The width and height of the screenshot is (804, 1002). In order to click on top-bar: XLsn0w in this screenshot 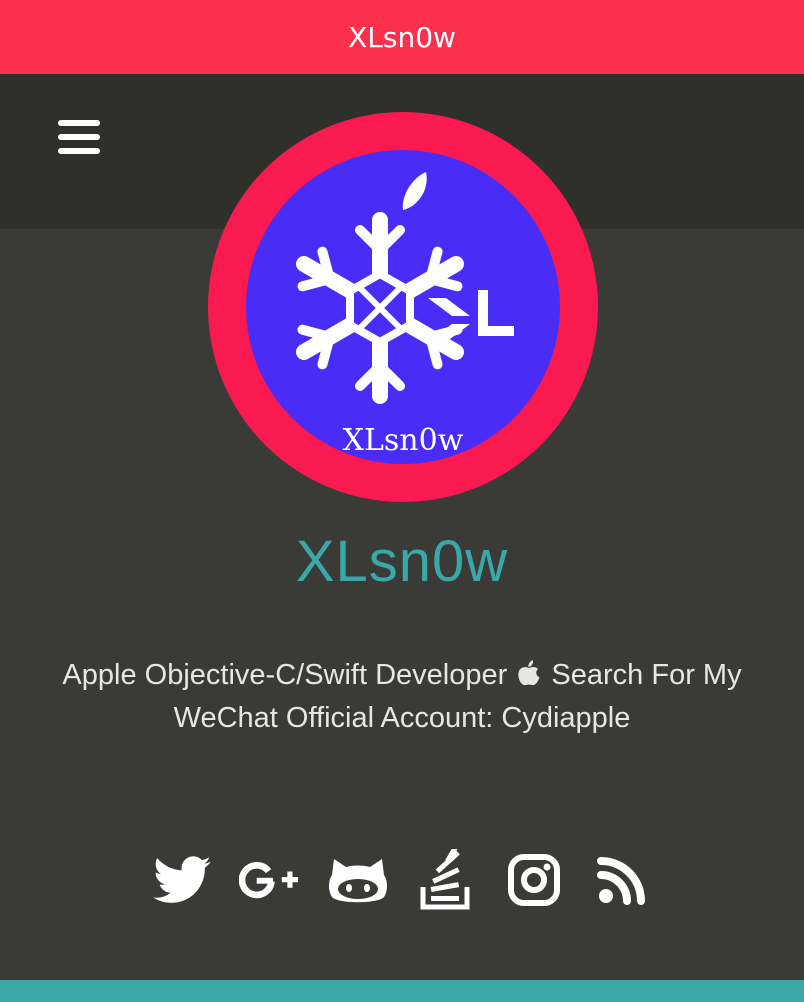, I will do `click(402, 37)`.